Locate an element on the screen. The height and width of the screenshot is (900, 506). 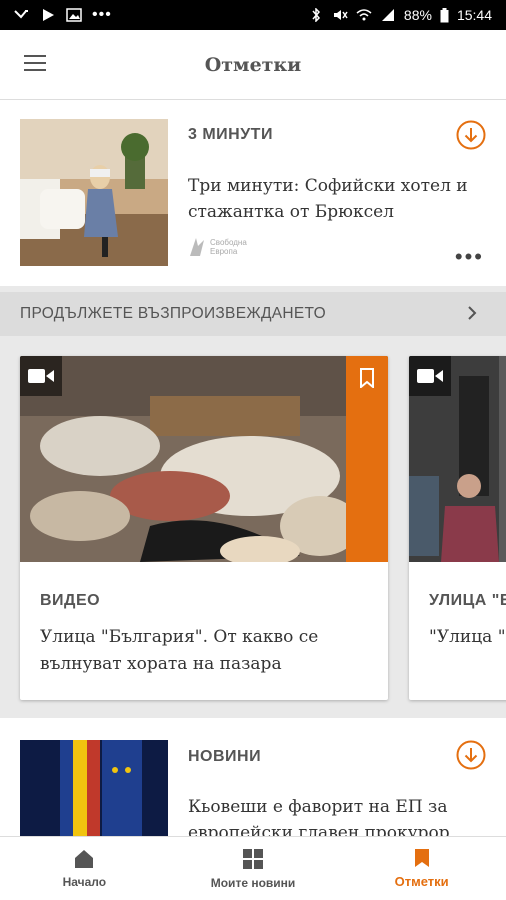
play-store-icon is located at coordinates (48, 15).